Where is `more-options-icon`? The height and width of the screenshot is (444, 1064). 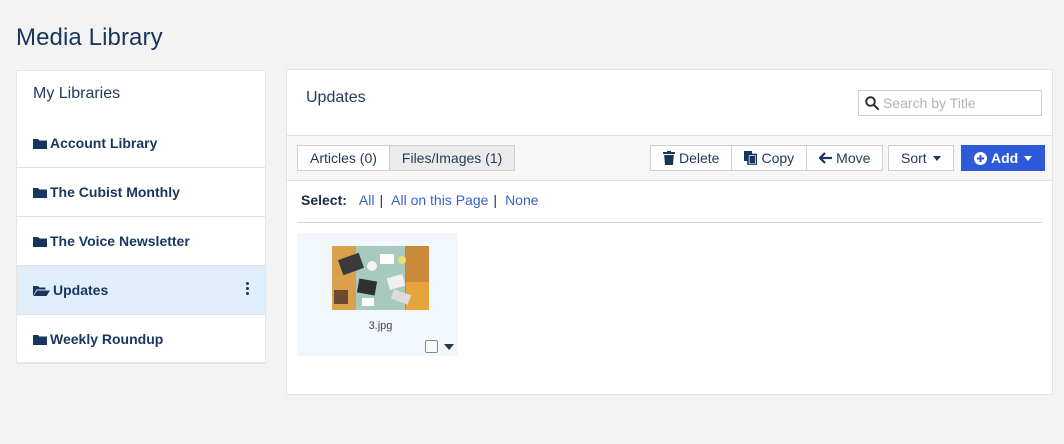 more-options-icon is located at coordinates (247, 288).